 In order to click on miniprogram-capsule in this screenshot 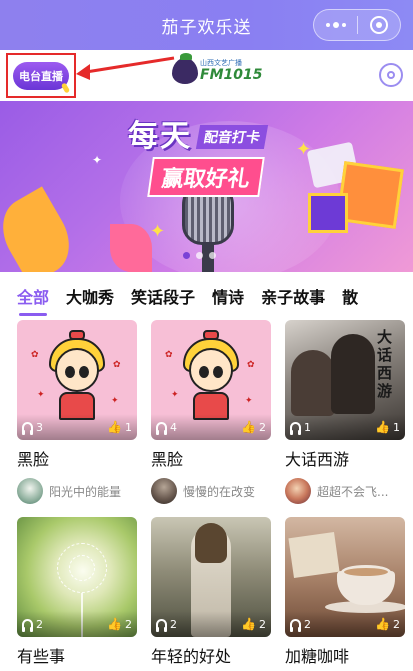, I will do `click(357, 25)`.